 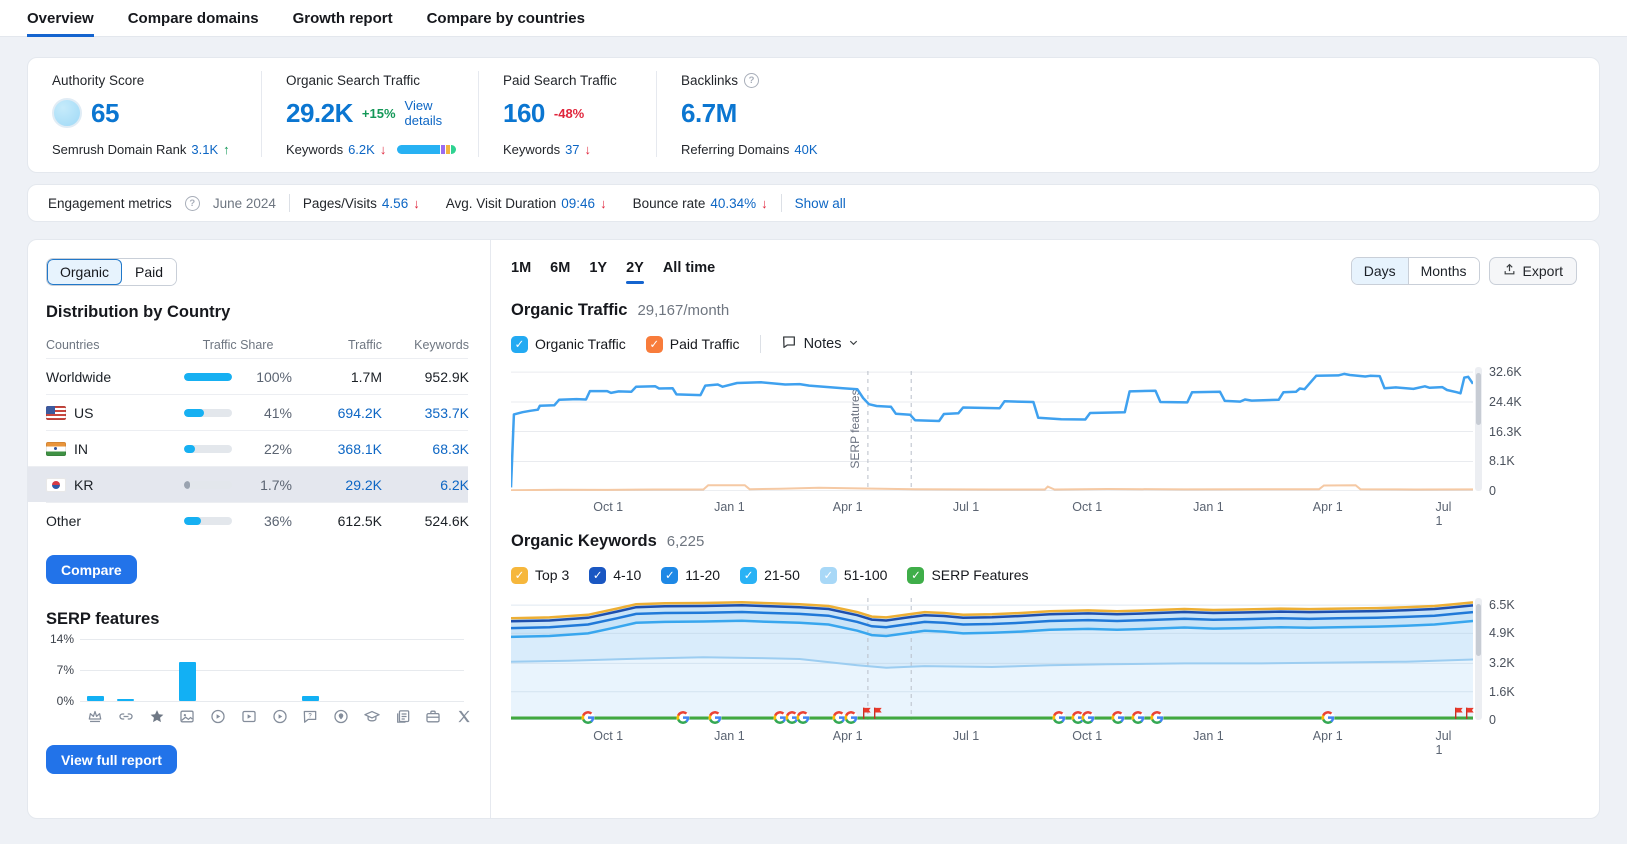 I want to click on range-tab-1y: 1Y, so click(x=598, y=271).